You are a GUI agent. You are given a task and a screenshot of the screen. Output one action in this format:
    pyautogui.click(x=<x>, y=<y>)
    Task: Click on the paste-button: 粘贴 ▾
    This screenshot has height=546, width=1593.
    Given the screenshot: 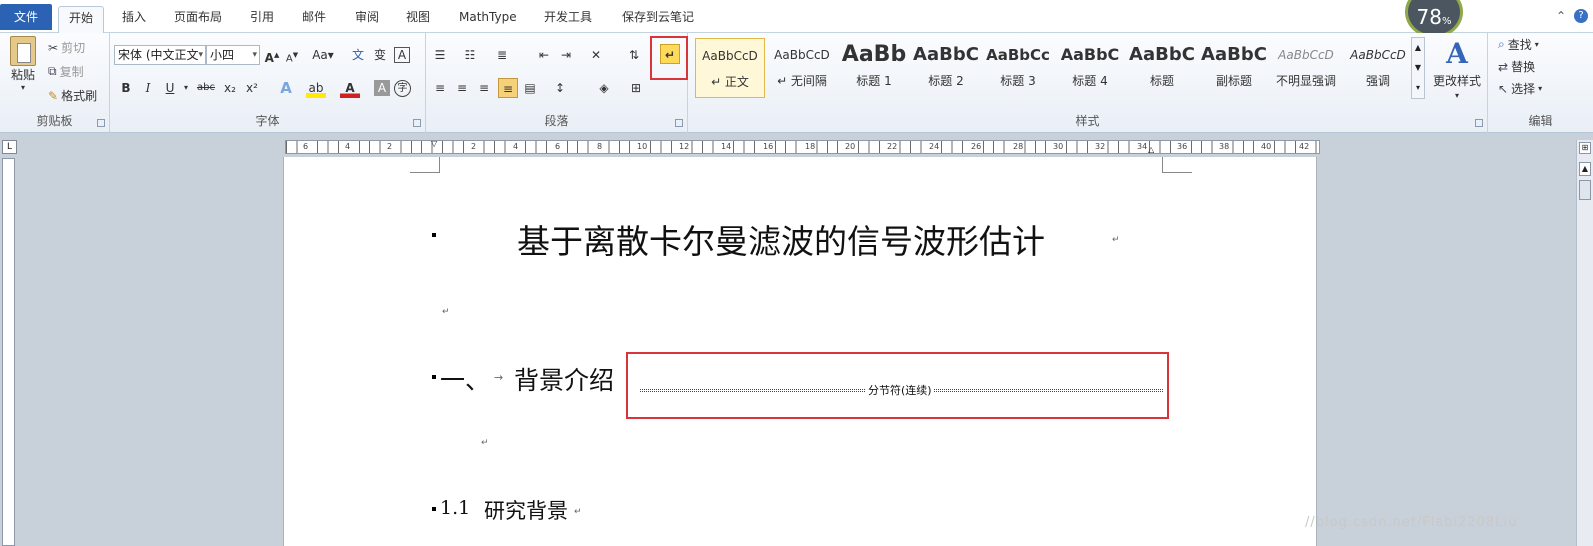 What is the action you would take?
    pyautogui.click(x=23, y=64)
    